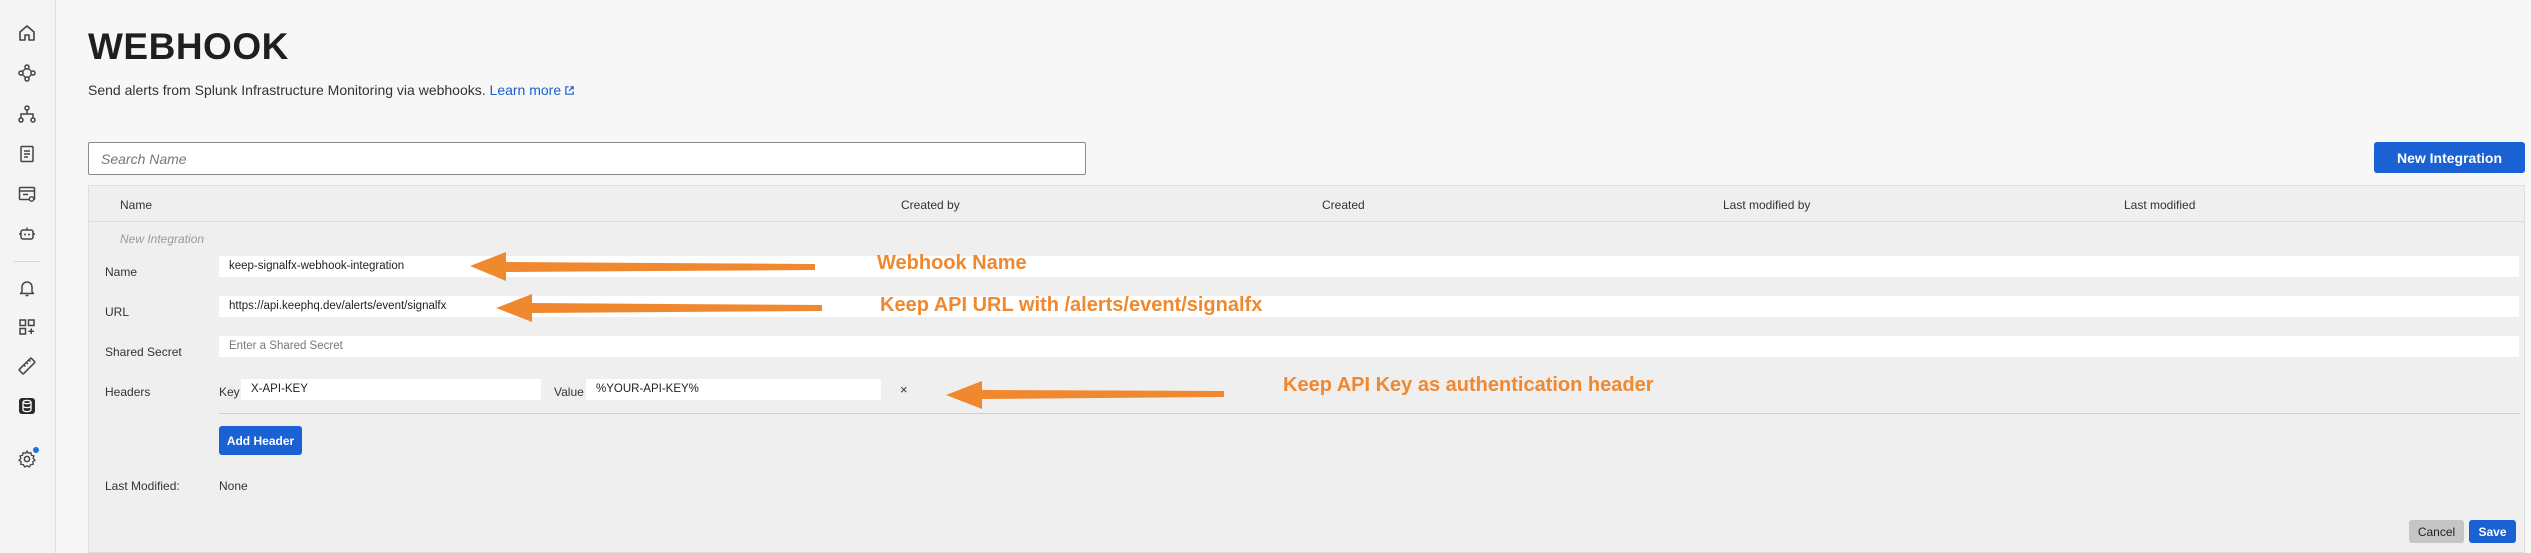 The width and height of the screenshot is (2531, 553). What do you see at coordinates (2449, 157) in the screenshot?
I see `new-integration-button: New Integration` at bounding box center [2449, 157].